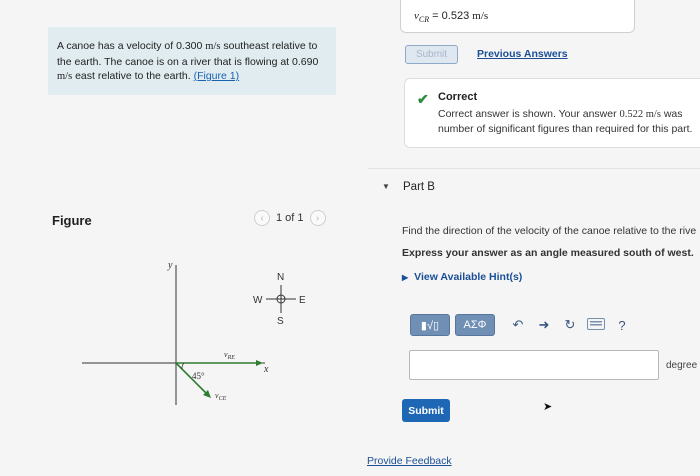 Image resolution: width=700 pixels, height=476 pixels. What do you see at coordinates (518, 325) in the screenshot?
I see `undo-icon: ↶` at bounding box center [518, 325].